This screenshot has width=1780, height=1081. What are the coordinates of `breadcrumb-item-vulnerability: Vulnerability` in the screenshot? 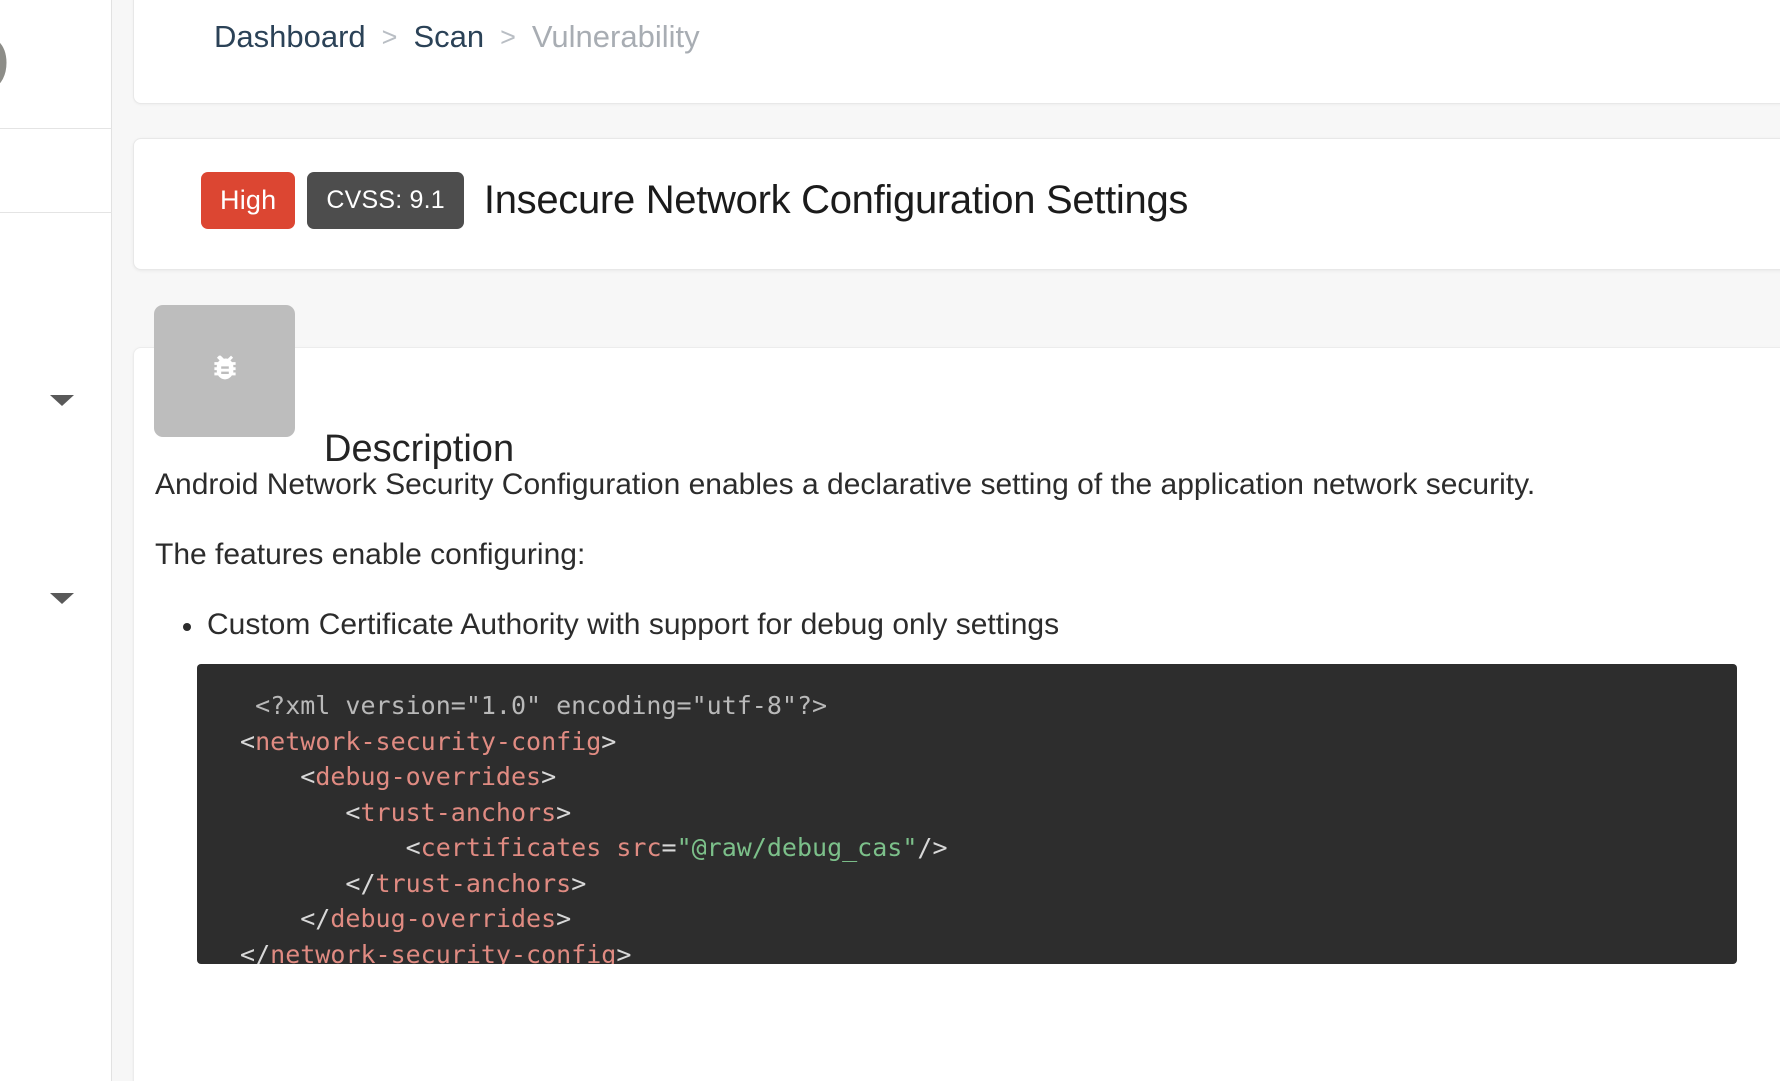 It's located at (615, 36).